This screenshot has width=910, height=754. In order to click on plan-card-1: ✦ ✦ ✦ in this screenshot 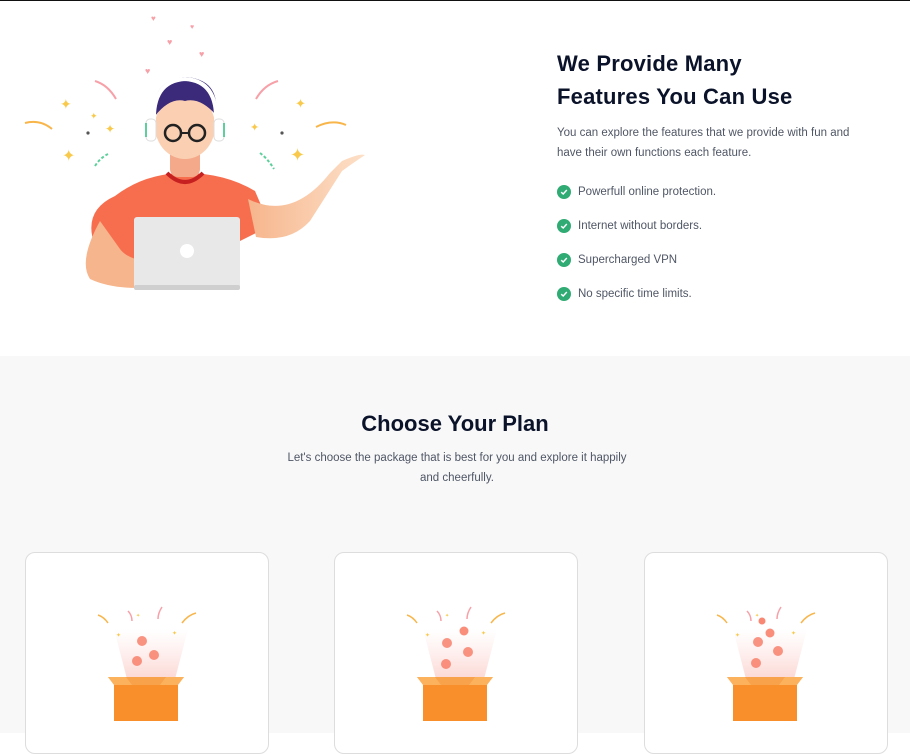, I will do `click(147, 653)`.